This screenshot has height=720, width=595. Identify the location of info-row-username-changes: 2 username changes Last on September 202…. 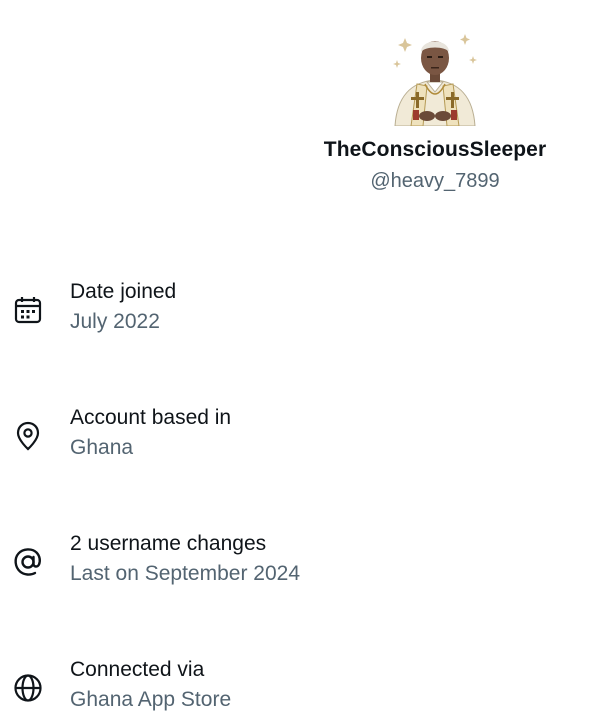
(297, 562).